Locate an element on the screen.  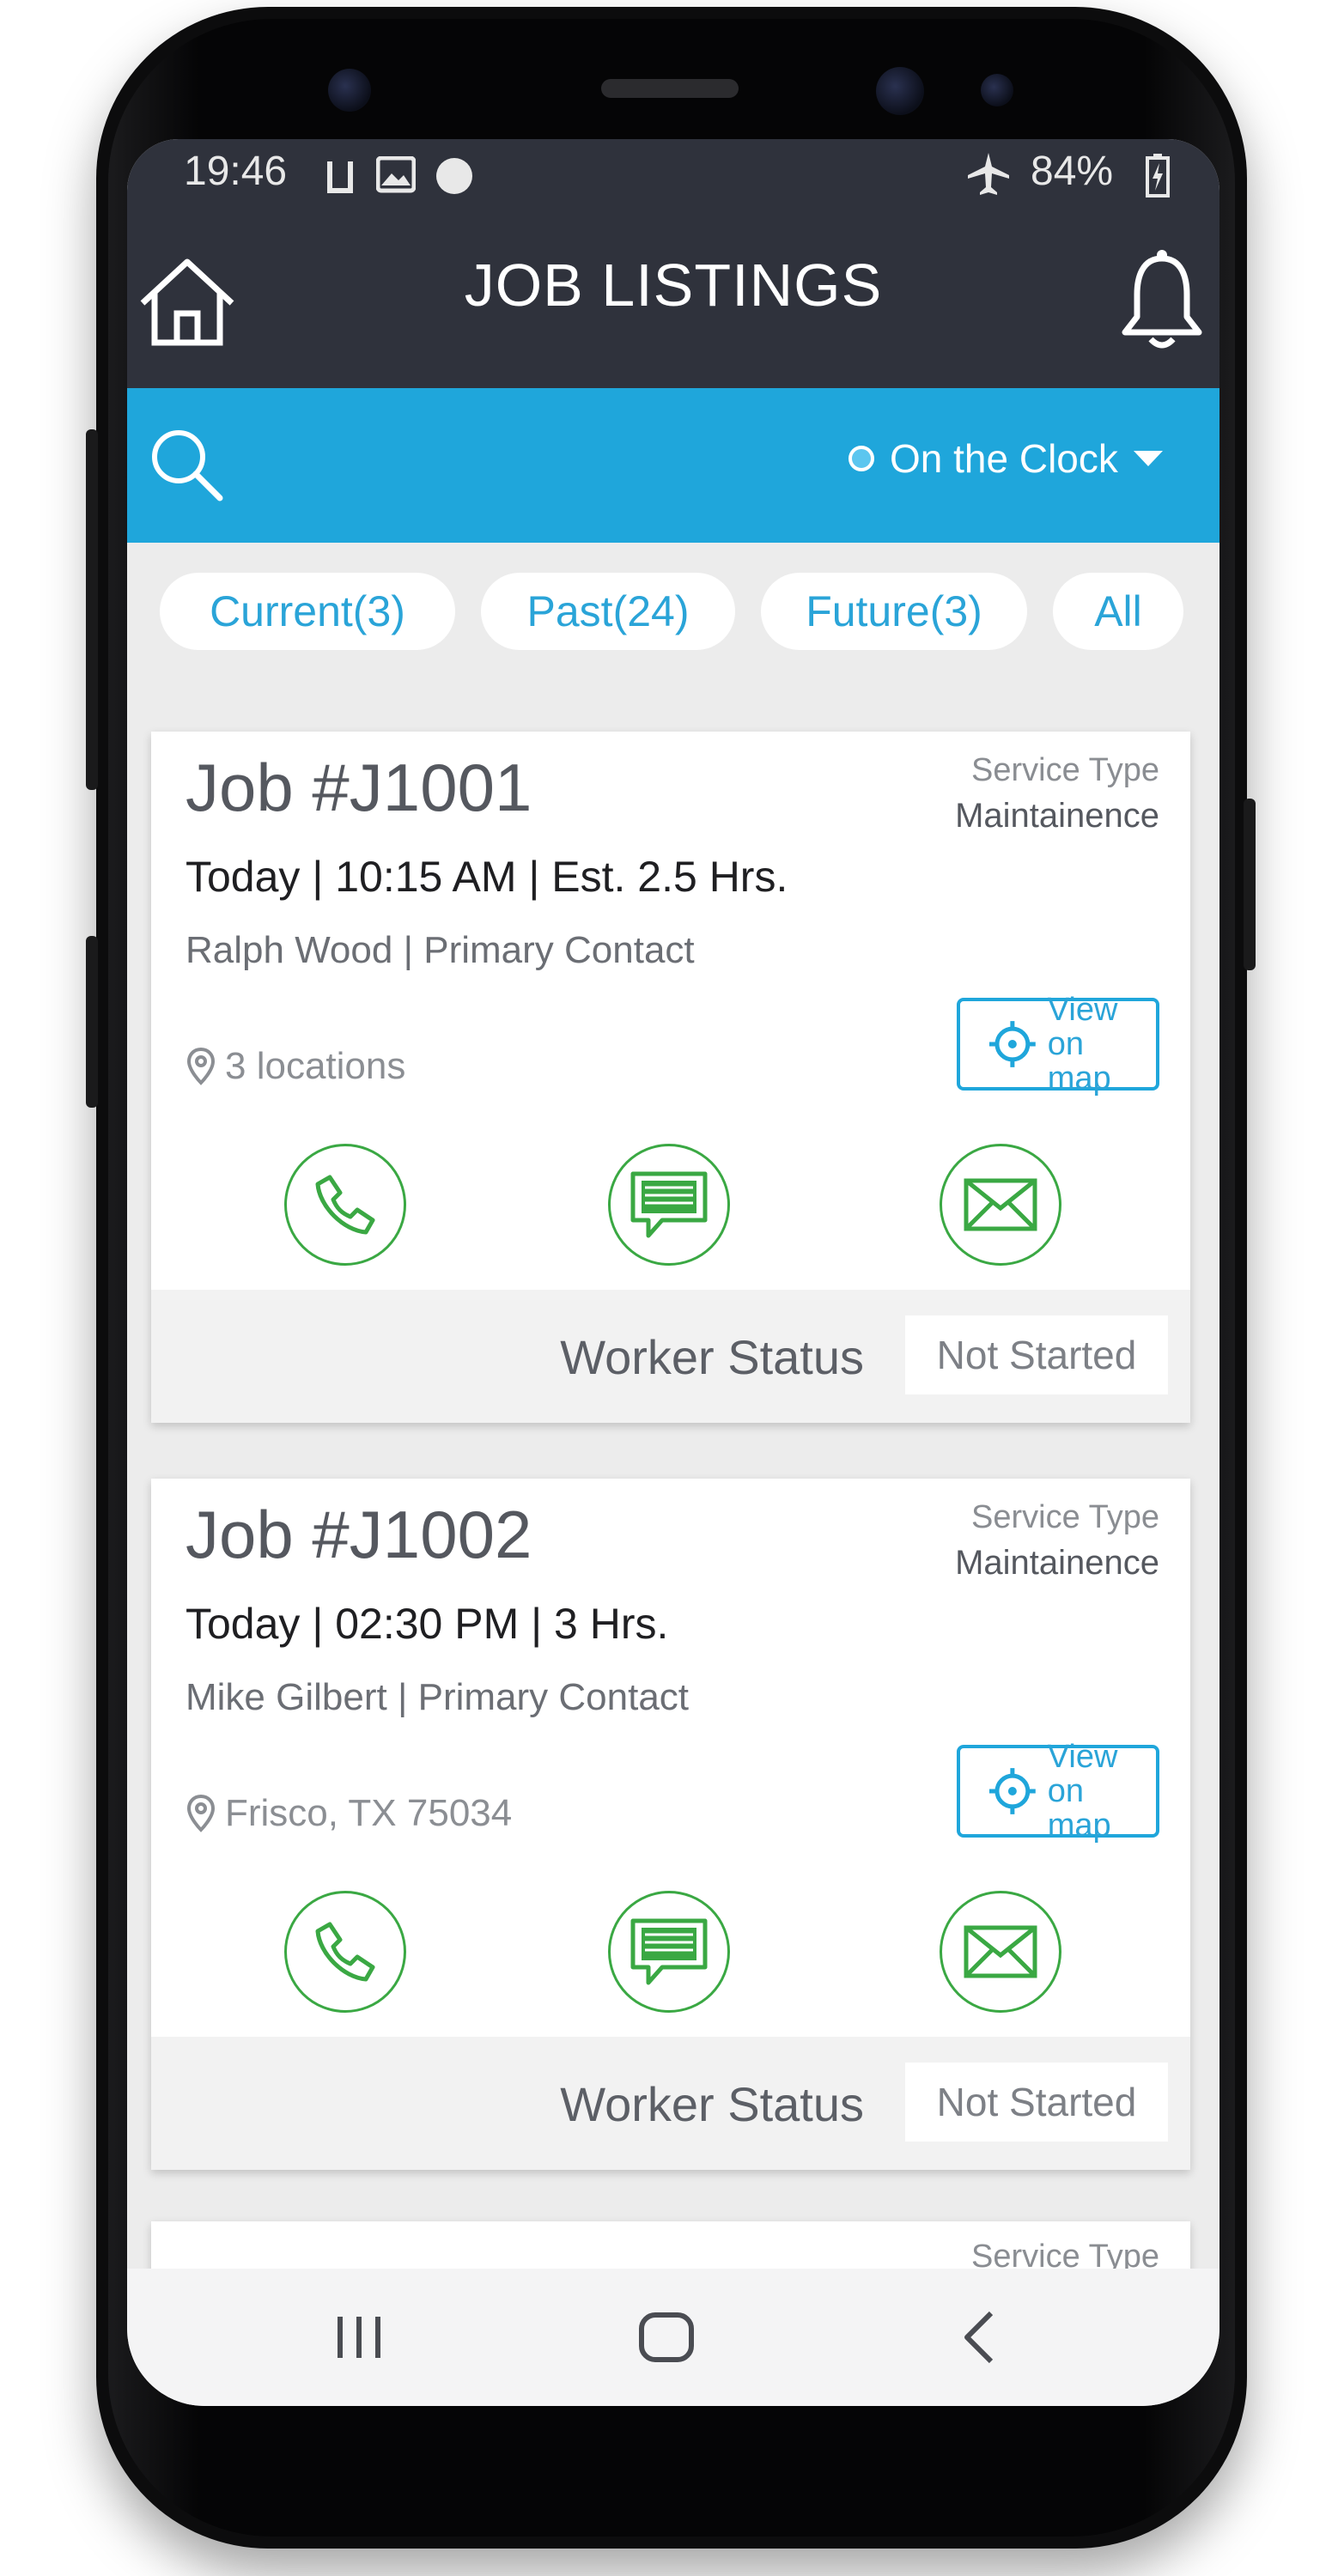
status-dot-icon is located at coordinates (861, 459).